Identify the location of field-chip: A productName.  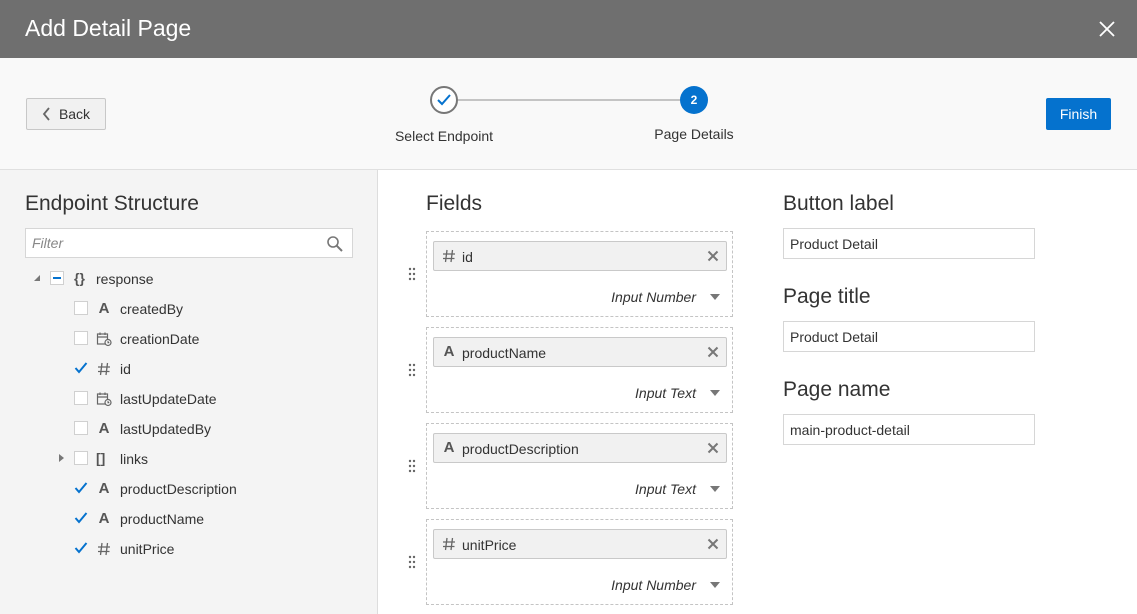
(580, 352).